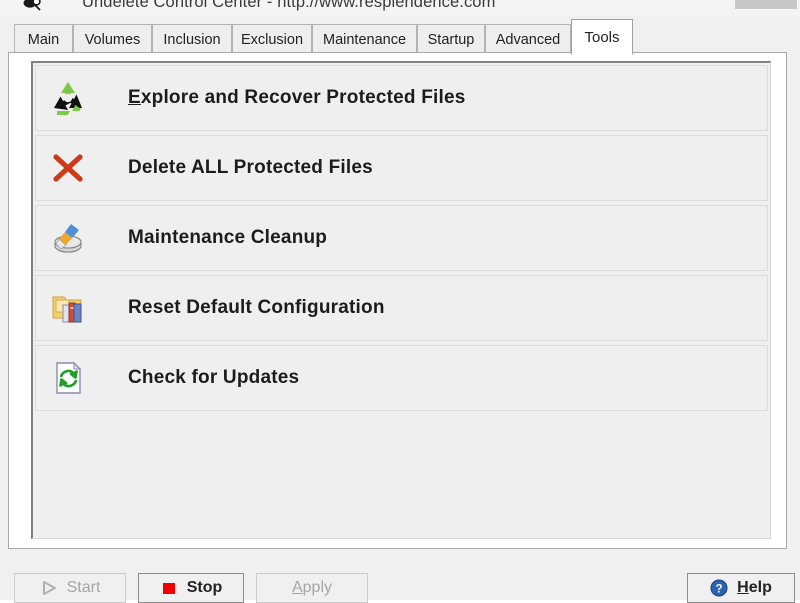 The image size is (800, 603). What do you see at coordinates (401, 168) in the screenshot?
I see `tool-item-delete-all: Delete ALL Protected Files` at bounding box center [401, 168].